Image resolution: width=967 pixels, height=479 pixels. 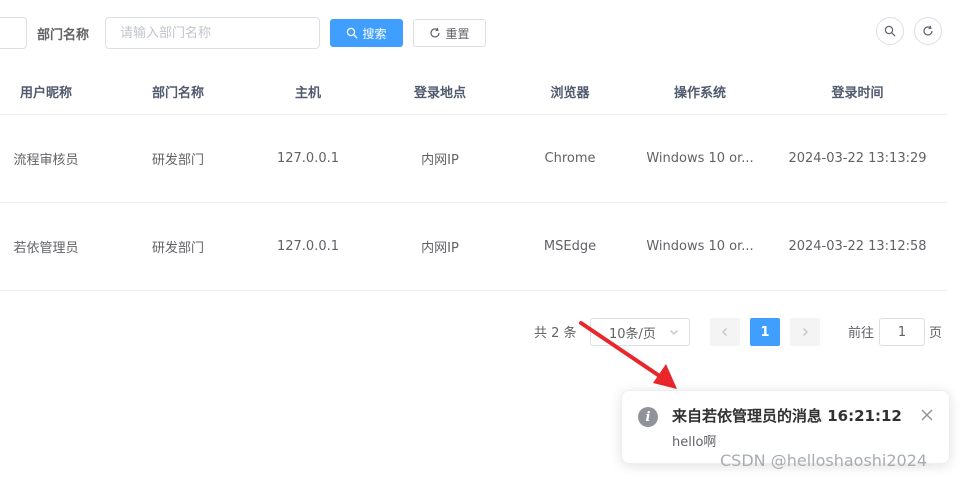 I want to click on close-icon, so click(x=927, y=415).